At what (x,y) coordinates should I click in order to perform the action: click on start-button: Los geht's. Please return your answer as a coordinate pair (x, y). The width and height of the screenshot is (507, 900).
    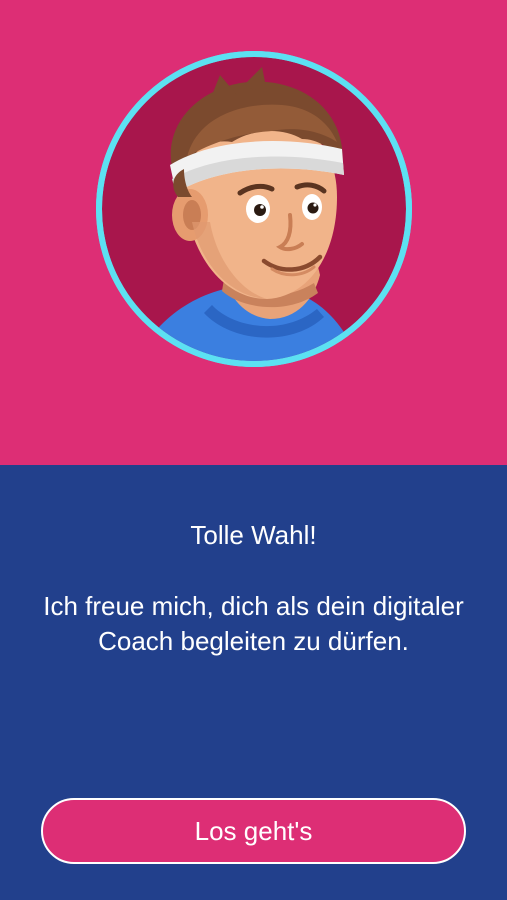
    Looking at the image, I should click on (253, 831).